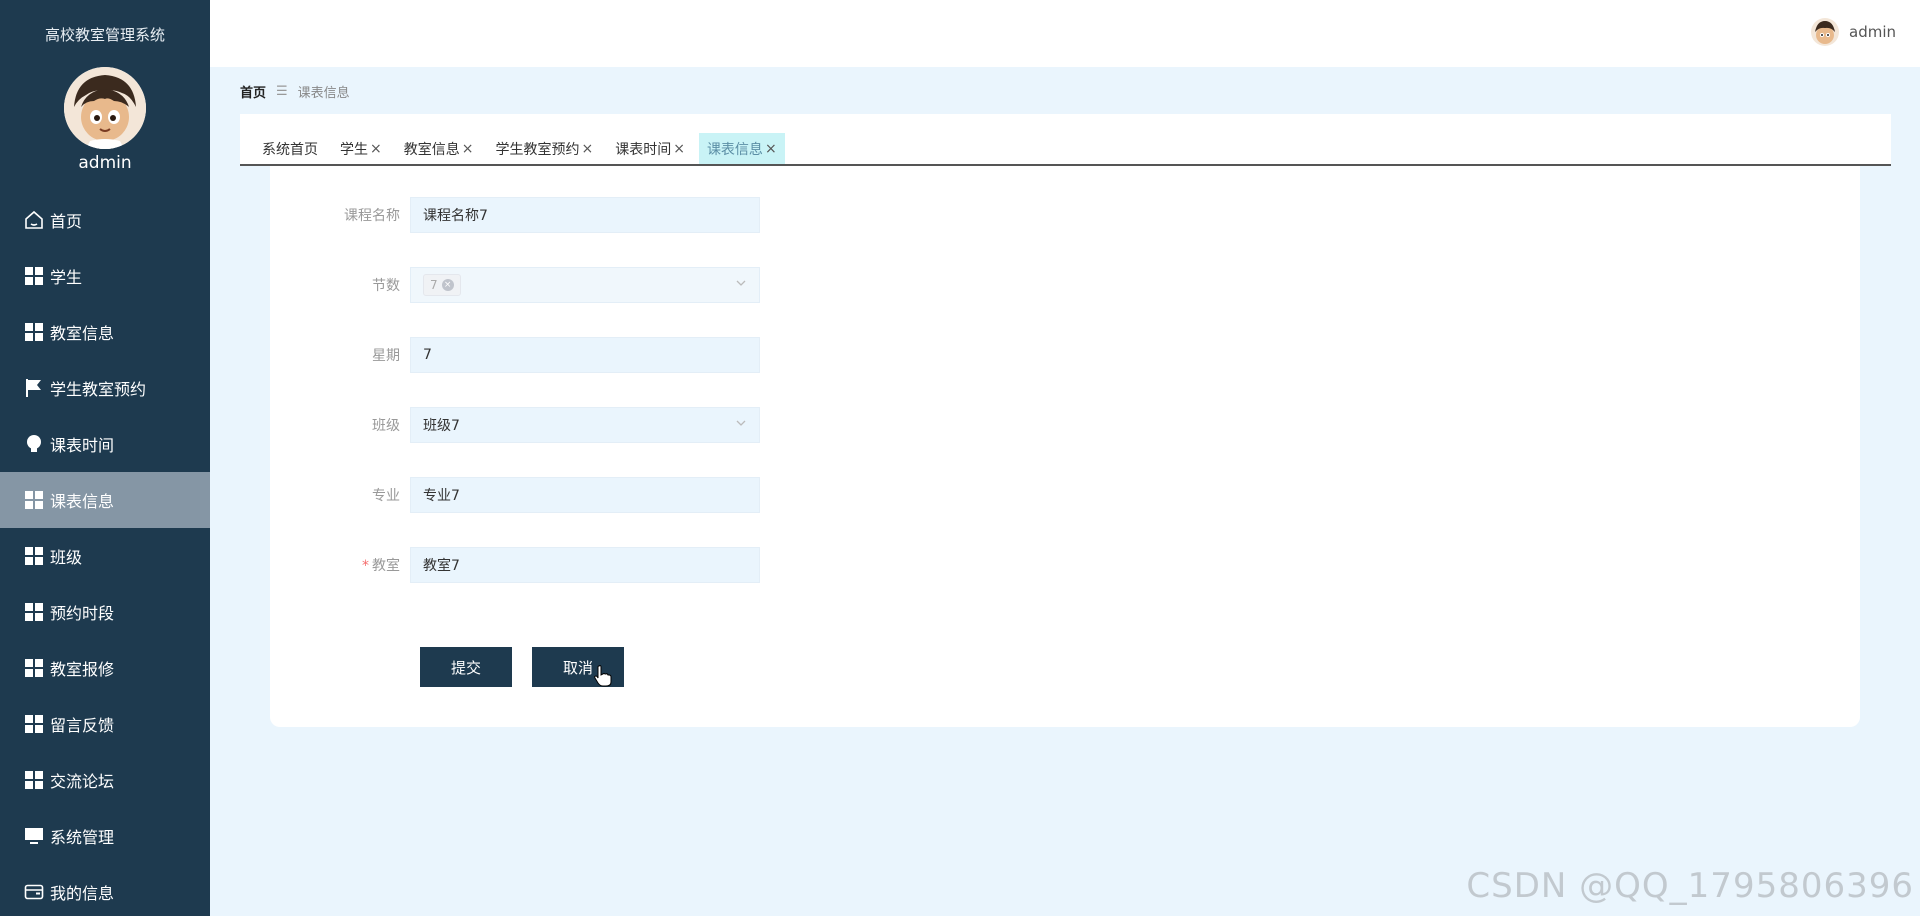 Image resolution: width=1920 pixels, height=916 pixels. What do you see at coordinates (82, 501) in the screenshot?
I see `sidebar-item-label: 课表信息` at bounding box center [82, 501].